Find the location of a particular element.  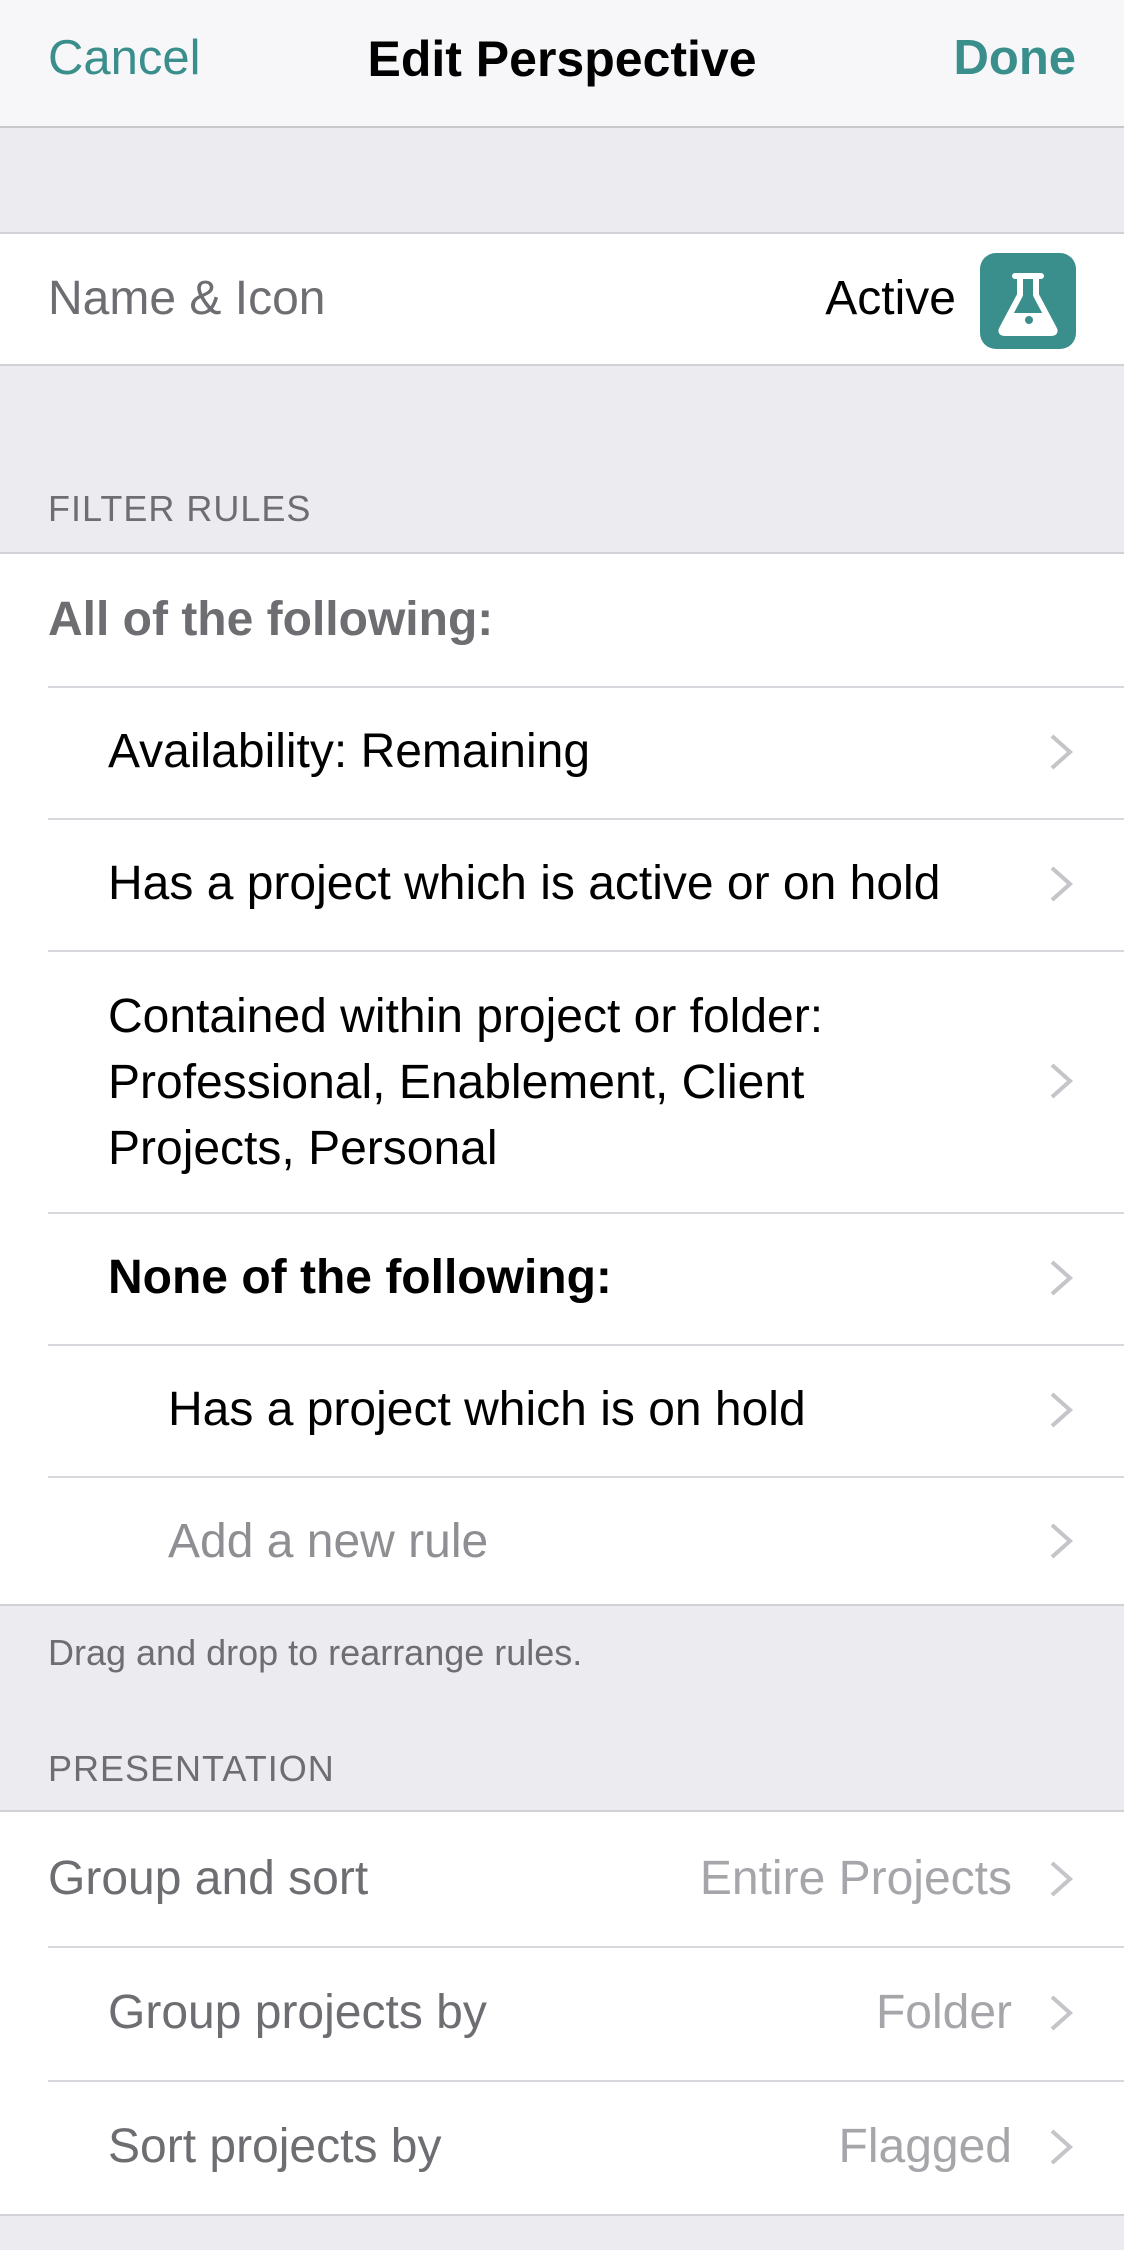

perspective-icon-button is located at coordinates (1028, 301).